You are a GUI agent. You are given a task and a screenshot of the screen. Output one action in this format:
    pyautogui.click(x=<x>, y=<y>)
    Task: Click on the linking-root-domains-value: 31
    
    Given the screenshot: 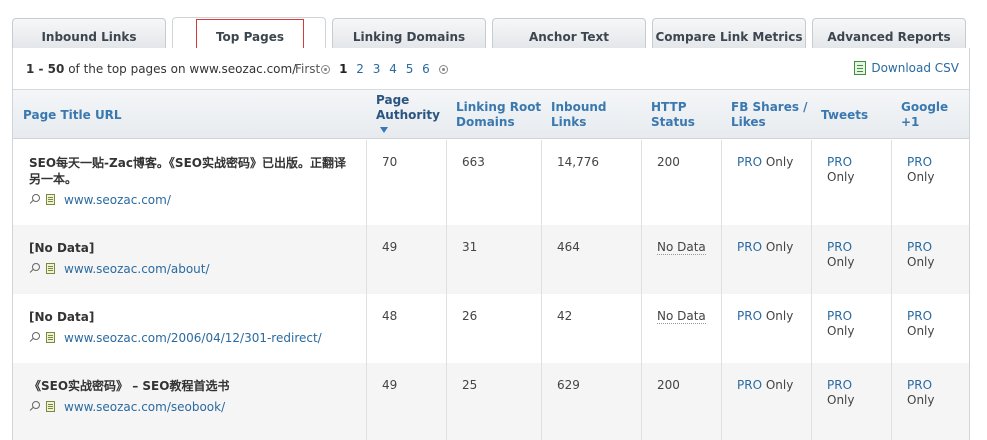 What is the action you would take?
    pyautogui.click(x=470, y=247)
    